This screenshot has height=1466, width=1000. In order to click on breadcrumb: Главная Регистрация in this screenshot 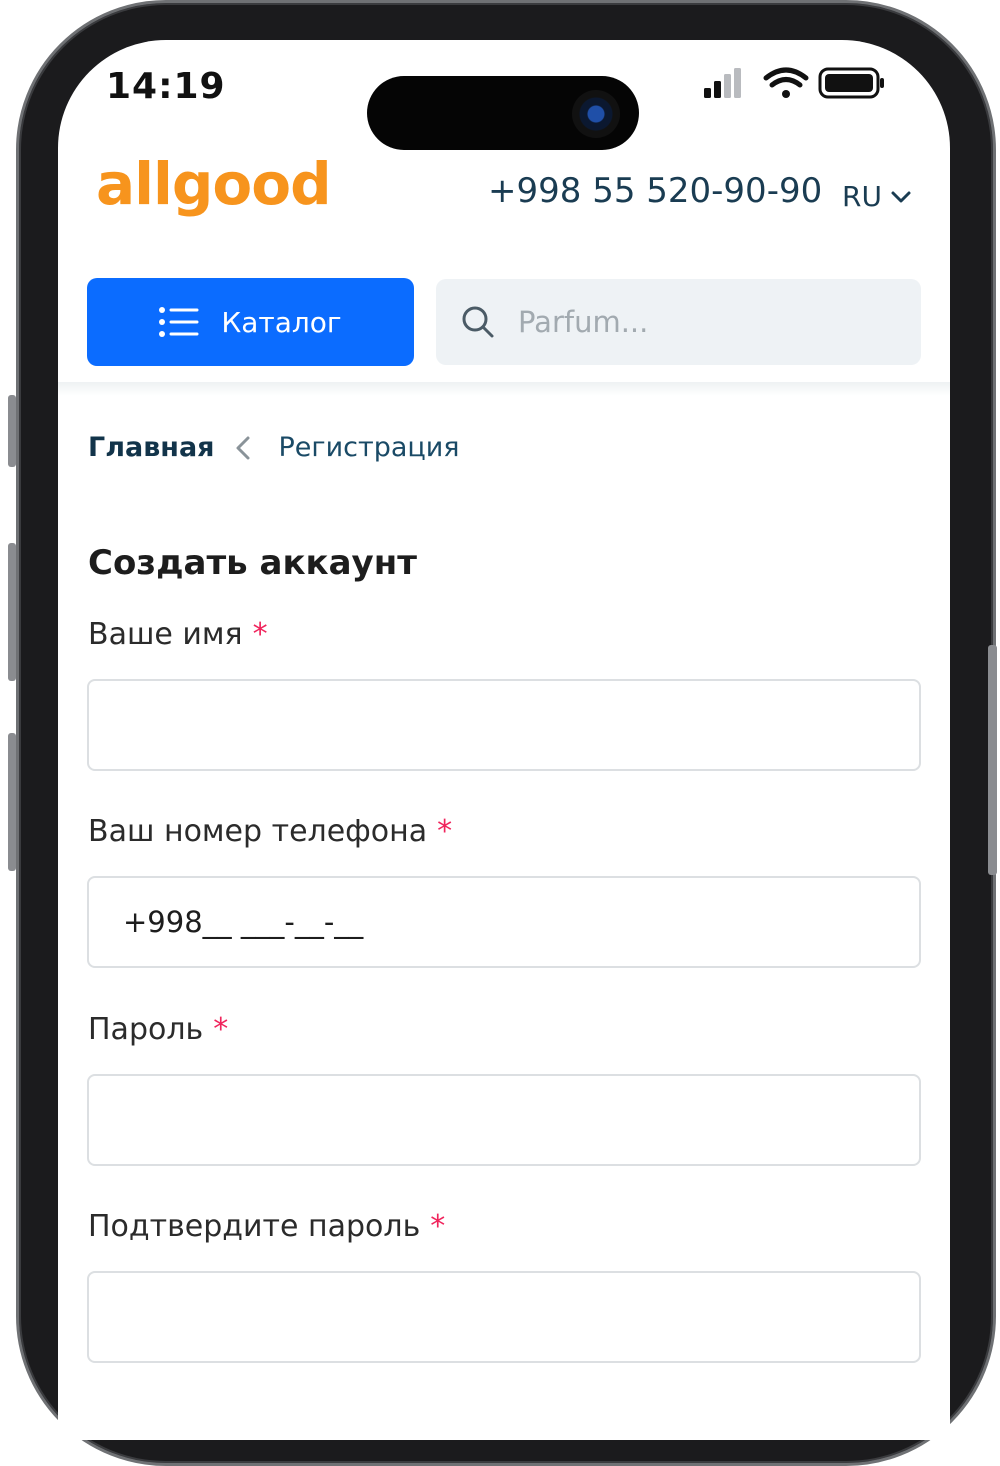, I will do `click(274, 447)`.